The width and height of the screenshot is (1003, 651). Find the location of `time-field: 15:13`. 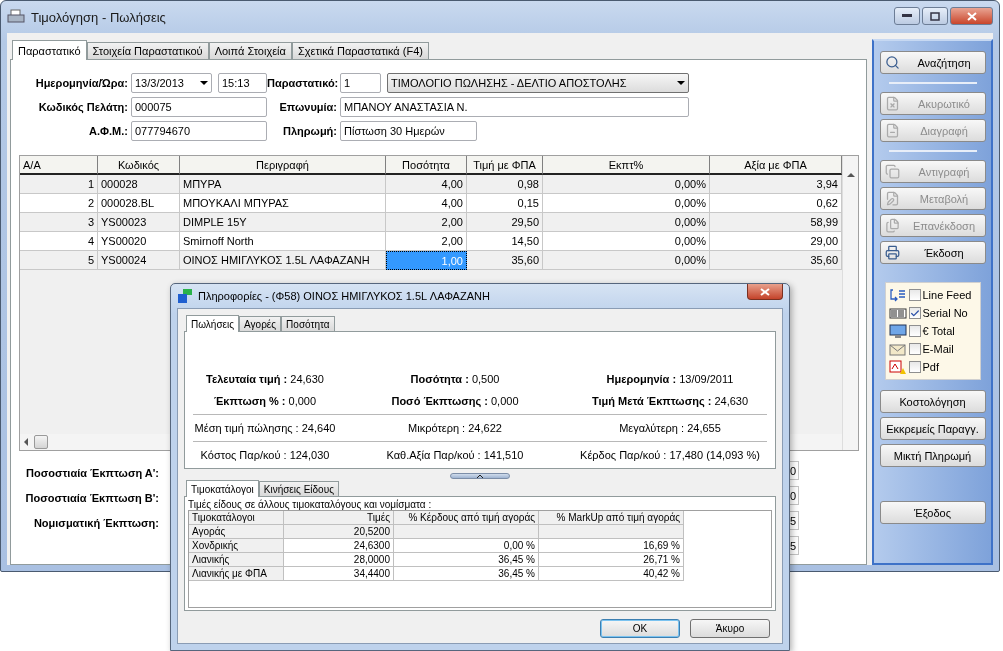

time-field: 15:13 is located at coordinates (242, 83).